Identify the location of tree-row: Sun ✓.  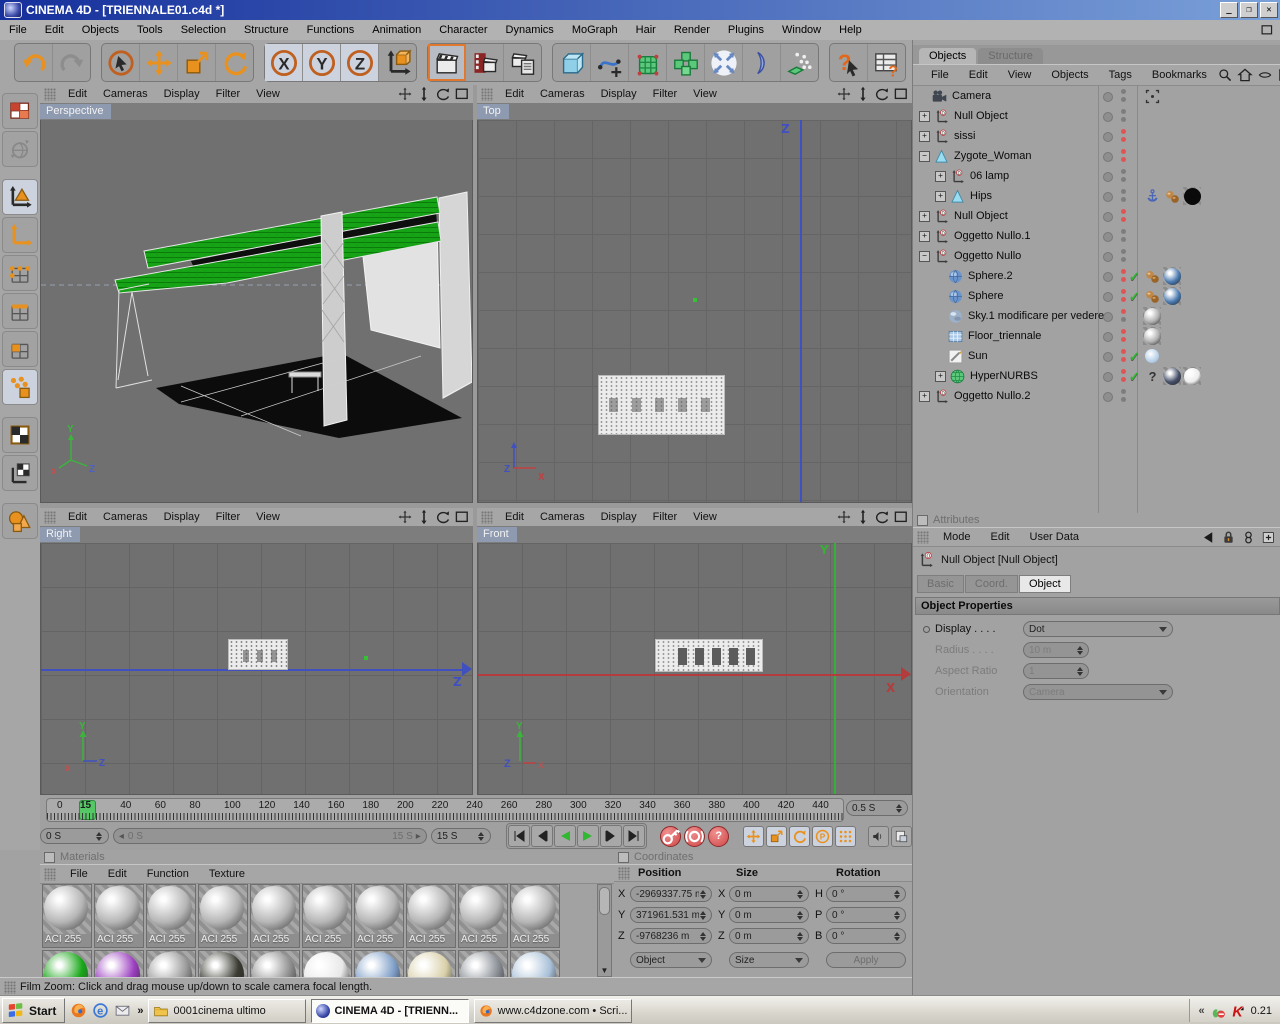
(1096, 356).